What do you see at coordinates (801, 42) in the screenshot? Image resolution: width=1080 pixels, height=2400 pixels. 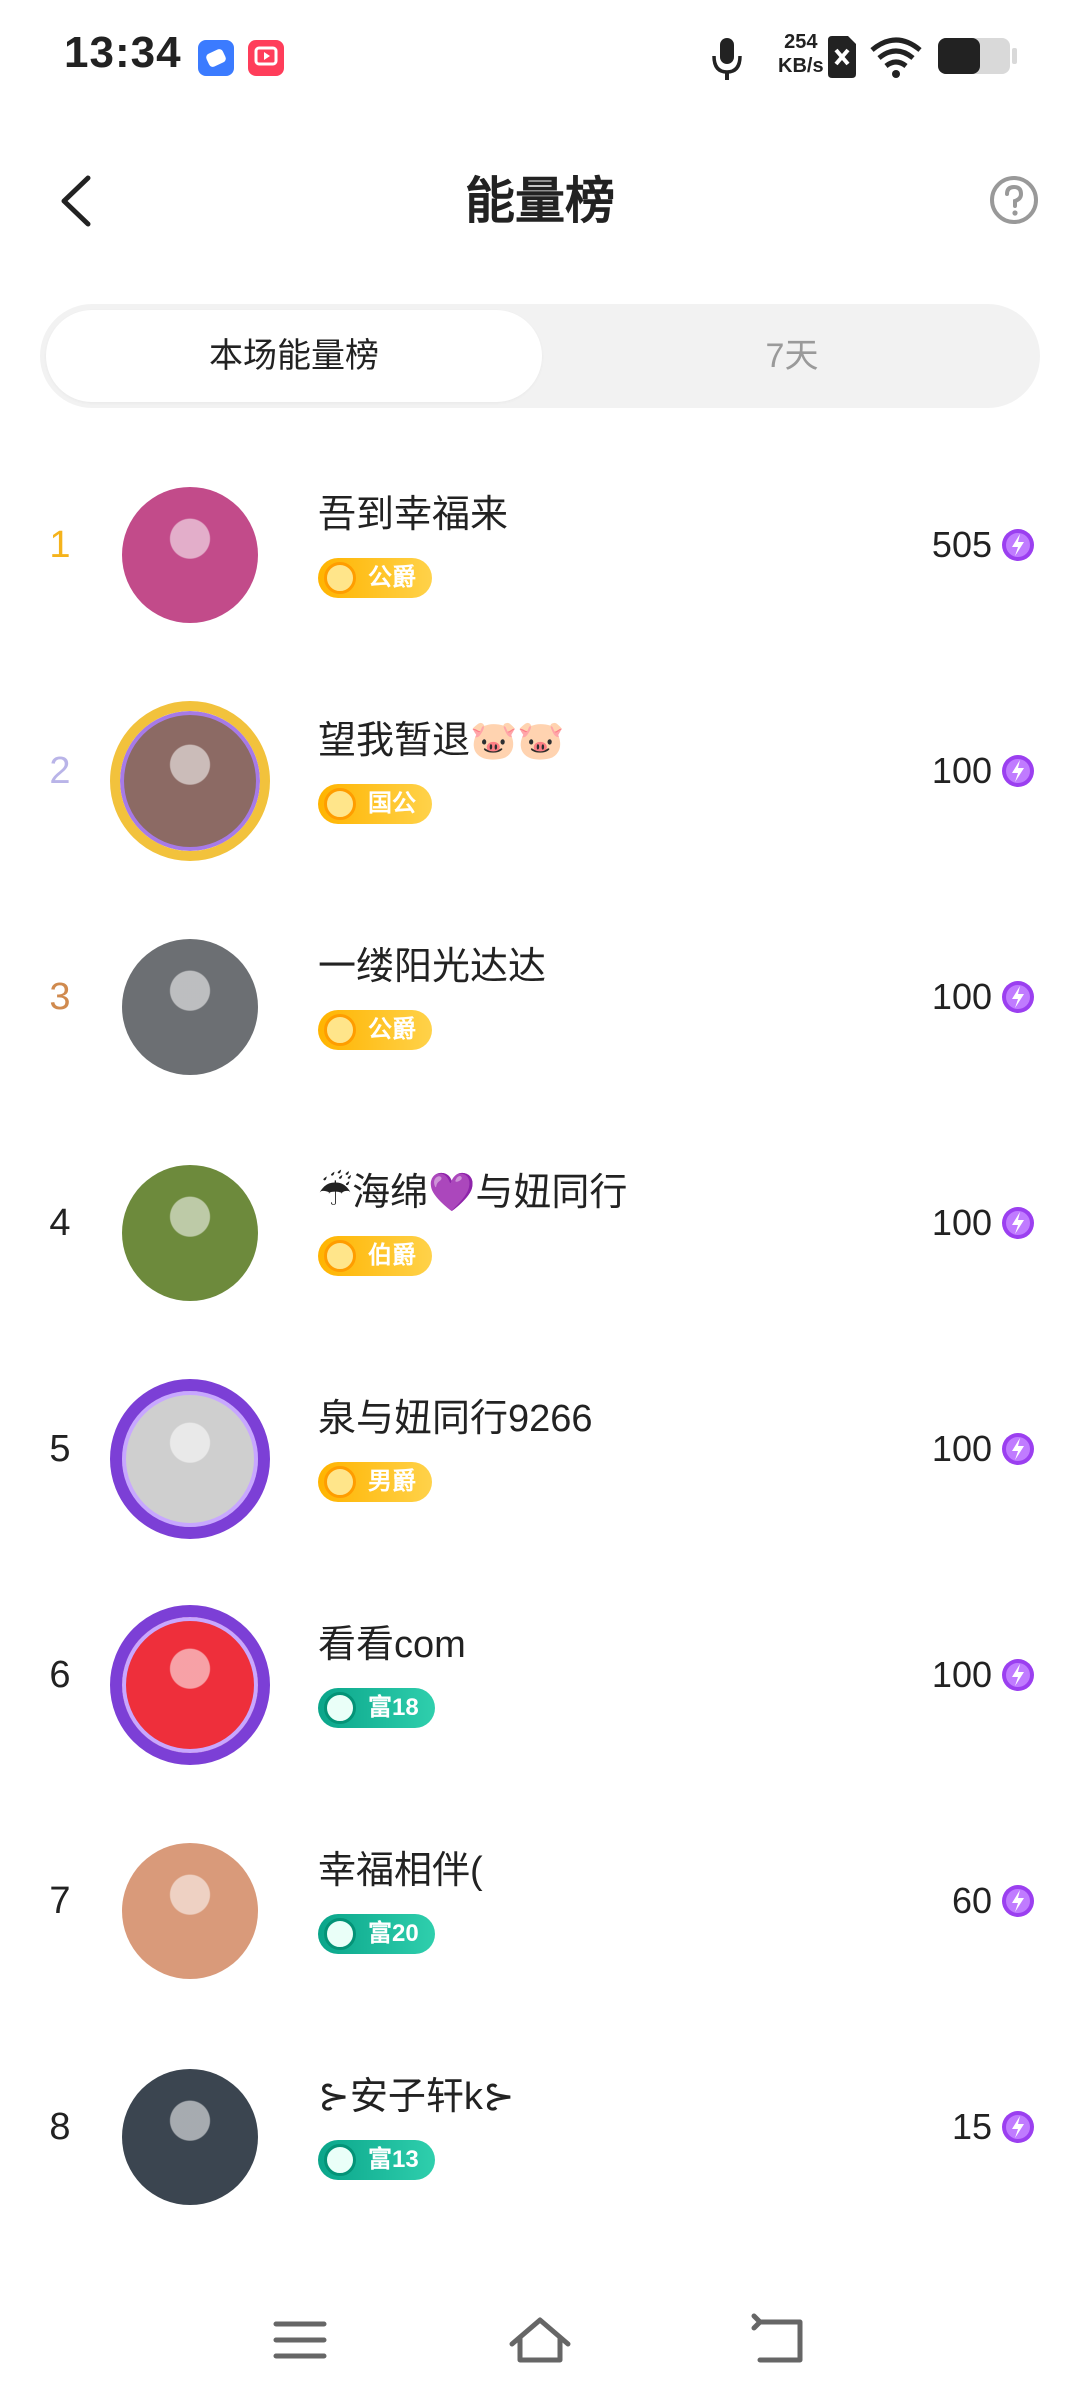 I see `net-speed-value: 254` at bounding box center [801, 42].